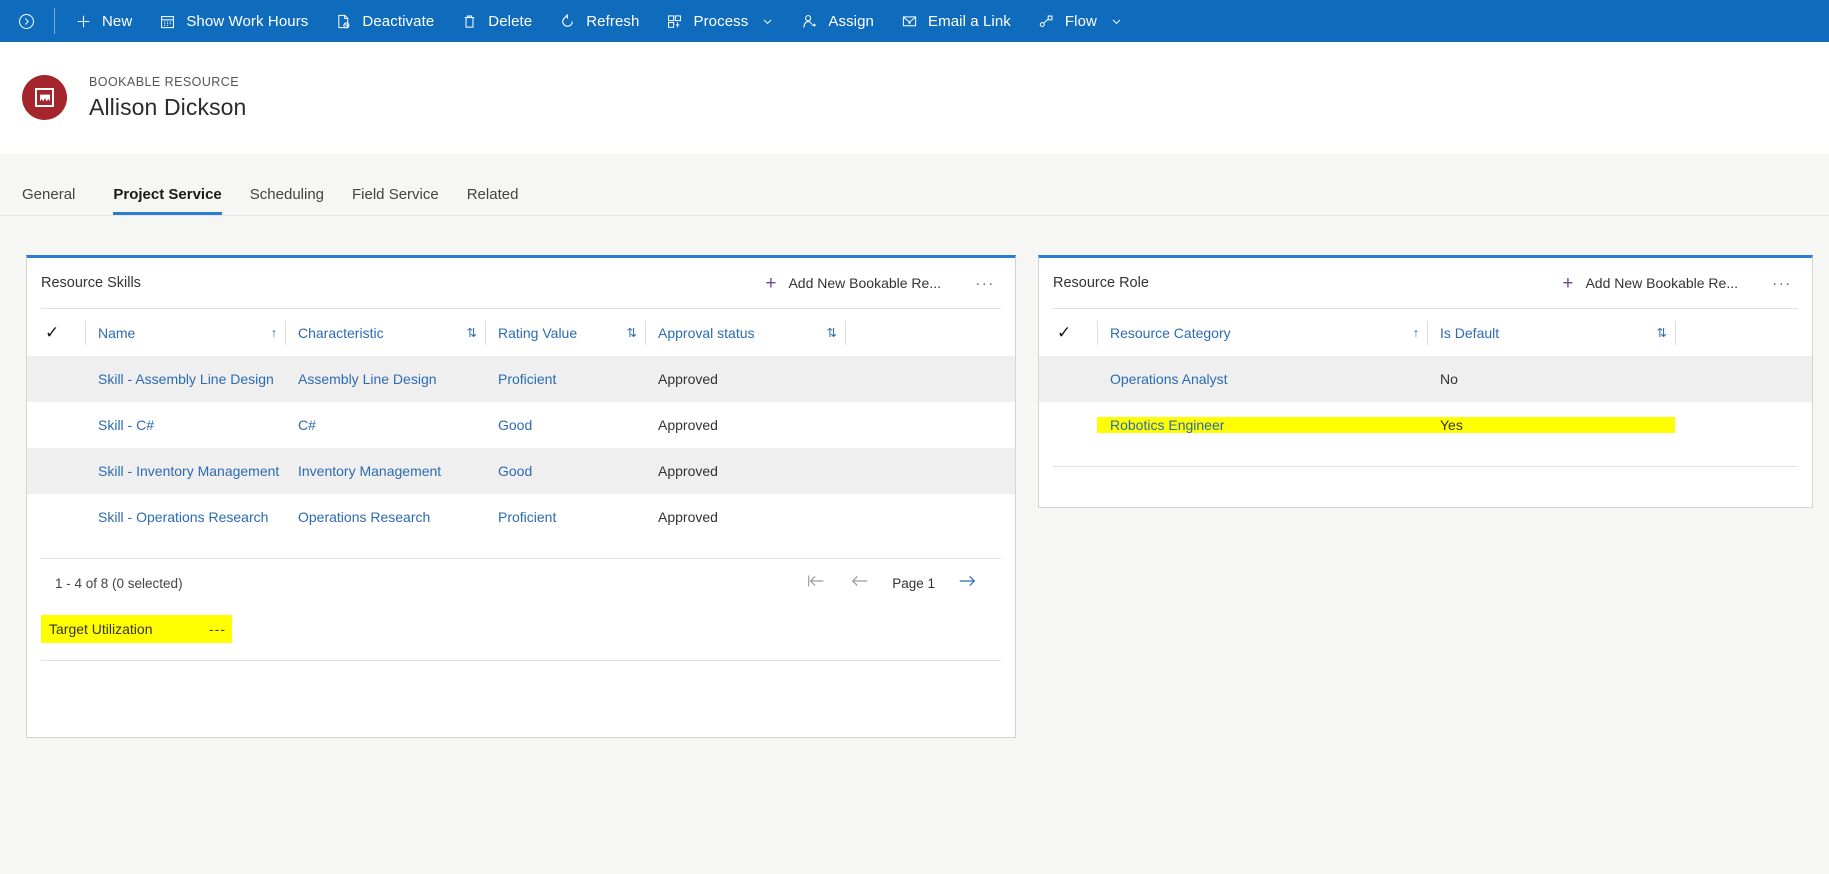 The width and height of the screenshot is (1829, 874). I want to click on record-count-label: 1 - 4 of 8 (0 selected), so click(119, 583).